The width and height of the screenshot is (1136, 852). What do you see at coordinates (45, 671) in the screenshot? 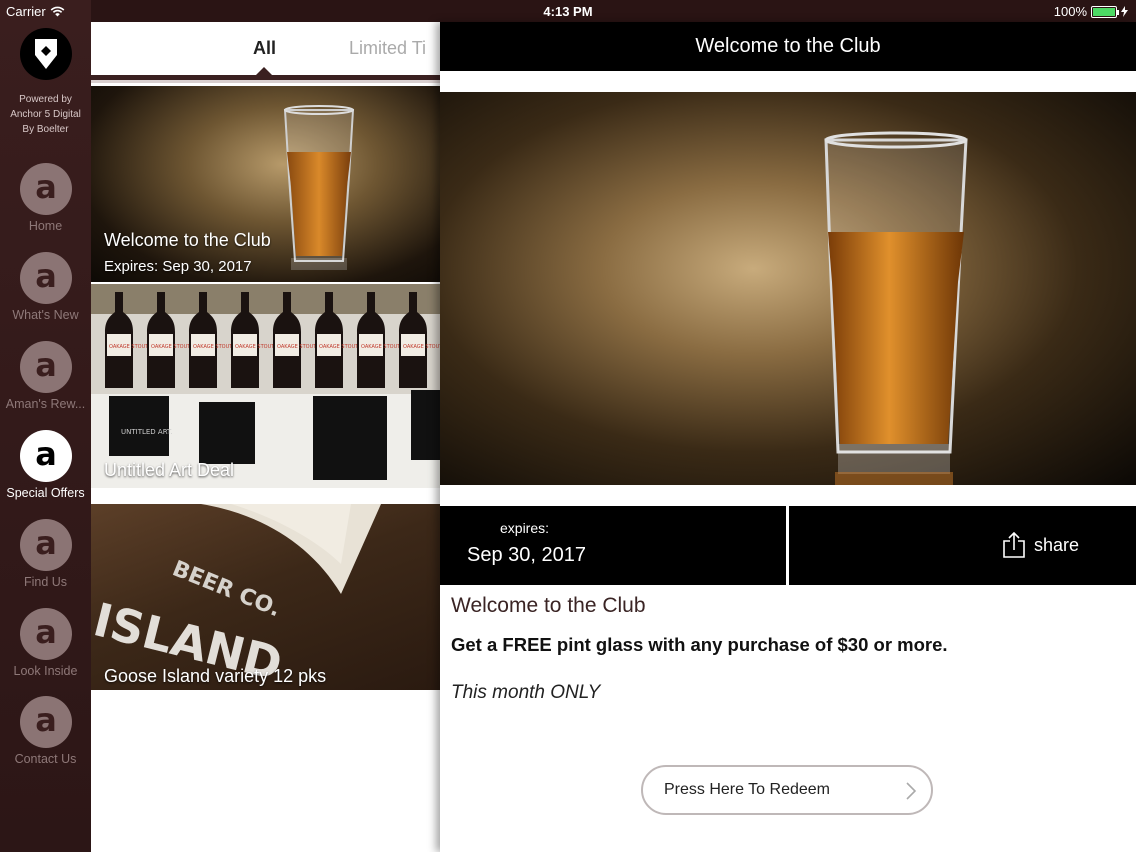
I see `sidebar-item-label: Look Inside` at bounding box center [45, 671].